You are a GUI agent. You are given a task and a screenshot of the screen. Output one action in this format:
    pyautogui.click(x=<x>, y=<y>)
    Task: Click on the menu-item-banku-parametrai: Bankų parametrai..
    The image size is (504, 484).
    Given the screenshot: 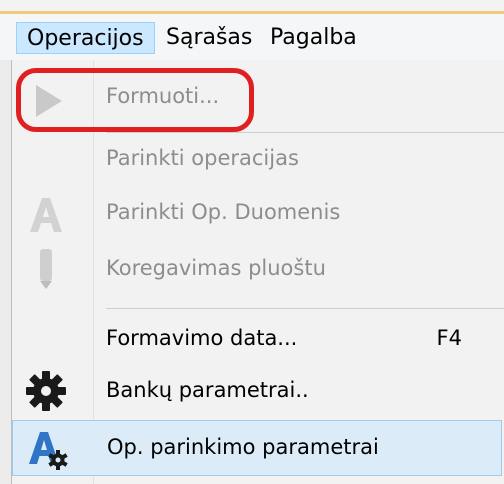 What is the action you would take?
    pyautogui.click(x=257, y=391)
    